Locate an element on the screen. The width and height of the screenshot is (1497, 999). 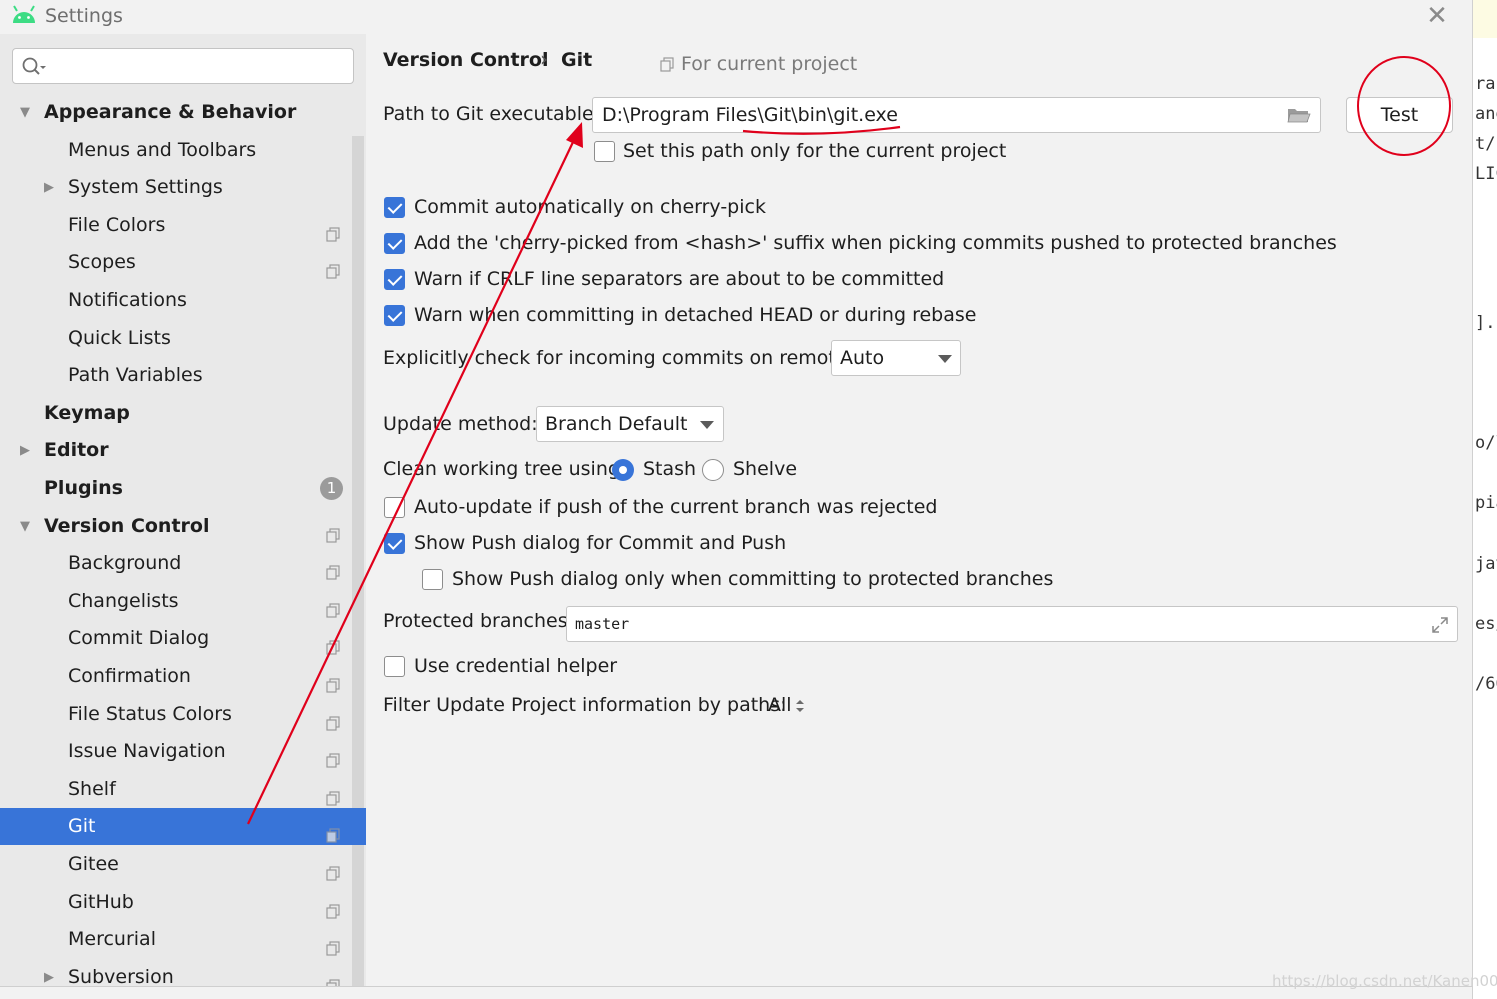
sidebar-item-label: Notifications is located at coordinates (127, 300).